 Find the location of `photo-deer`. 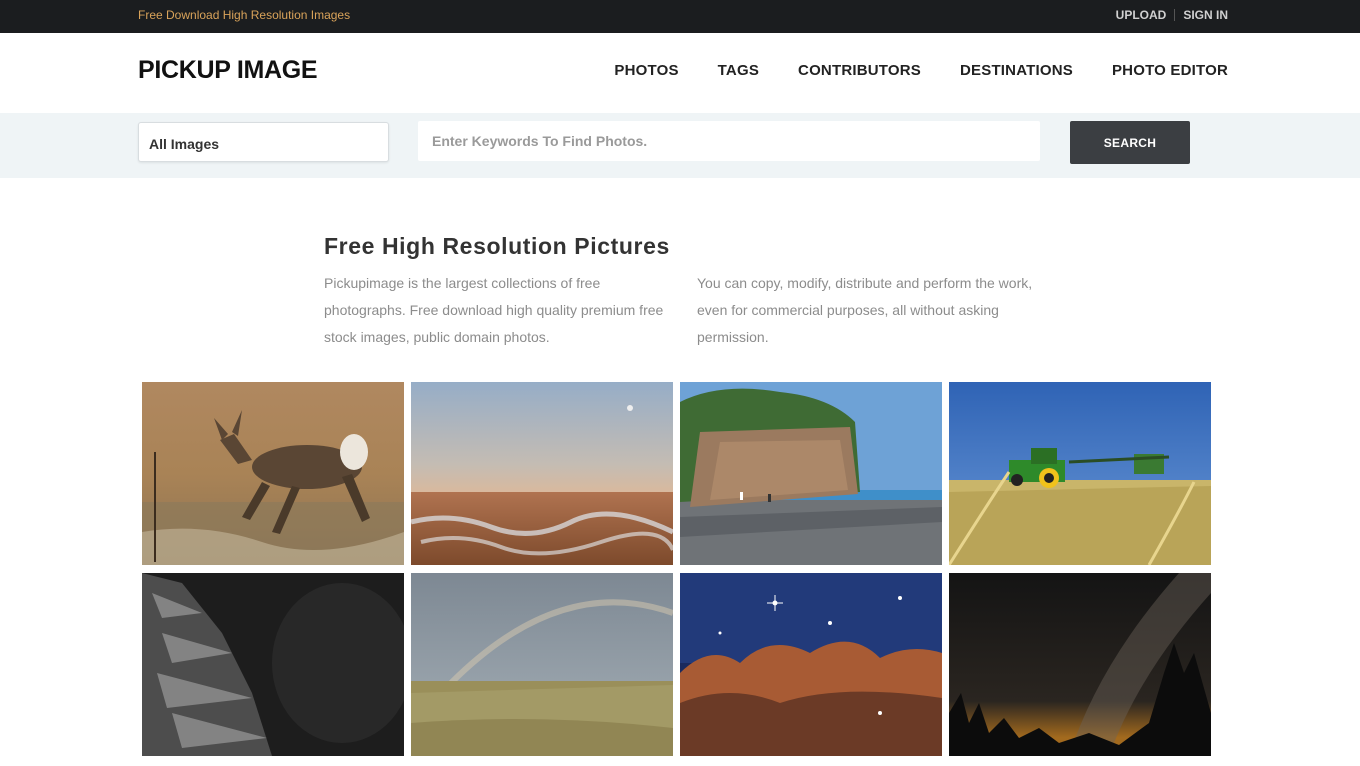

photo-deer is located at coordinates (273, 473).